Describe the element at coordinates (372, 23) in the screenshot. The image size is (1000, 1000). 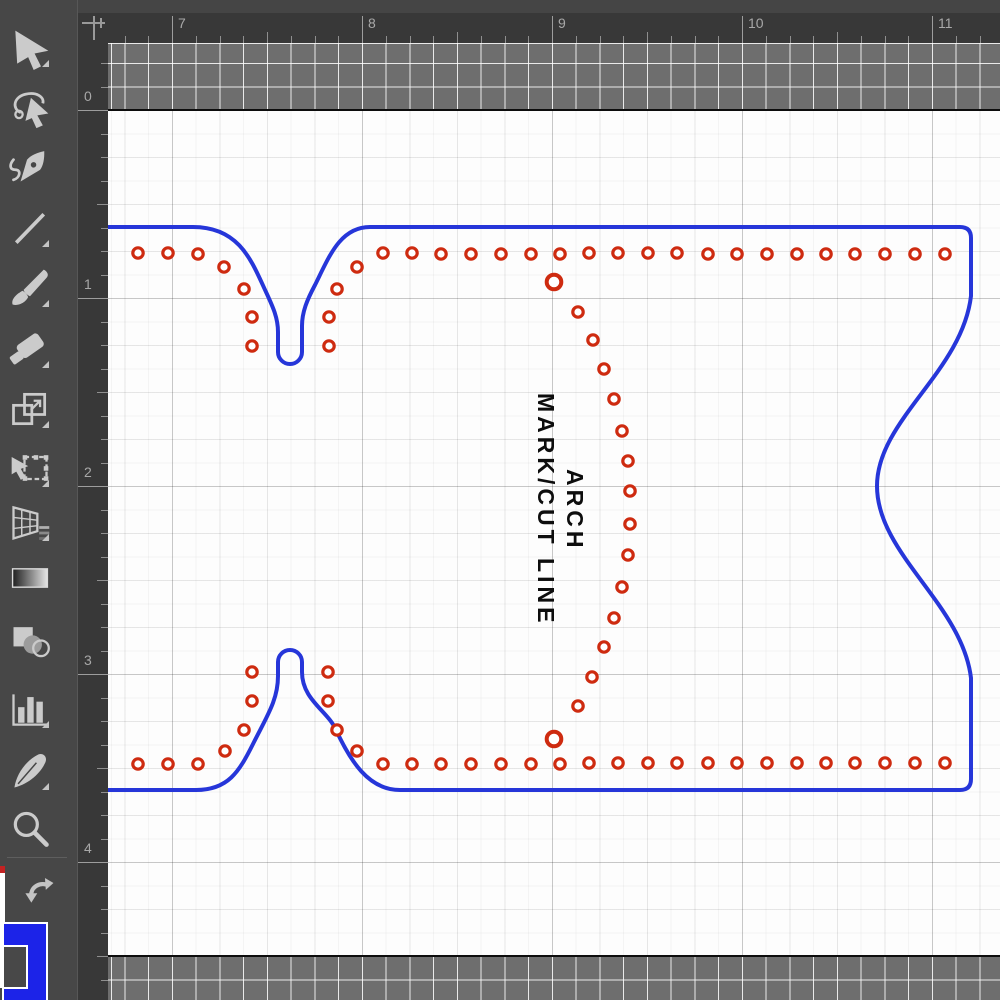
I see `ruler-label: 8` at that location.